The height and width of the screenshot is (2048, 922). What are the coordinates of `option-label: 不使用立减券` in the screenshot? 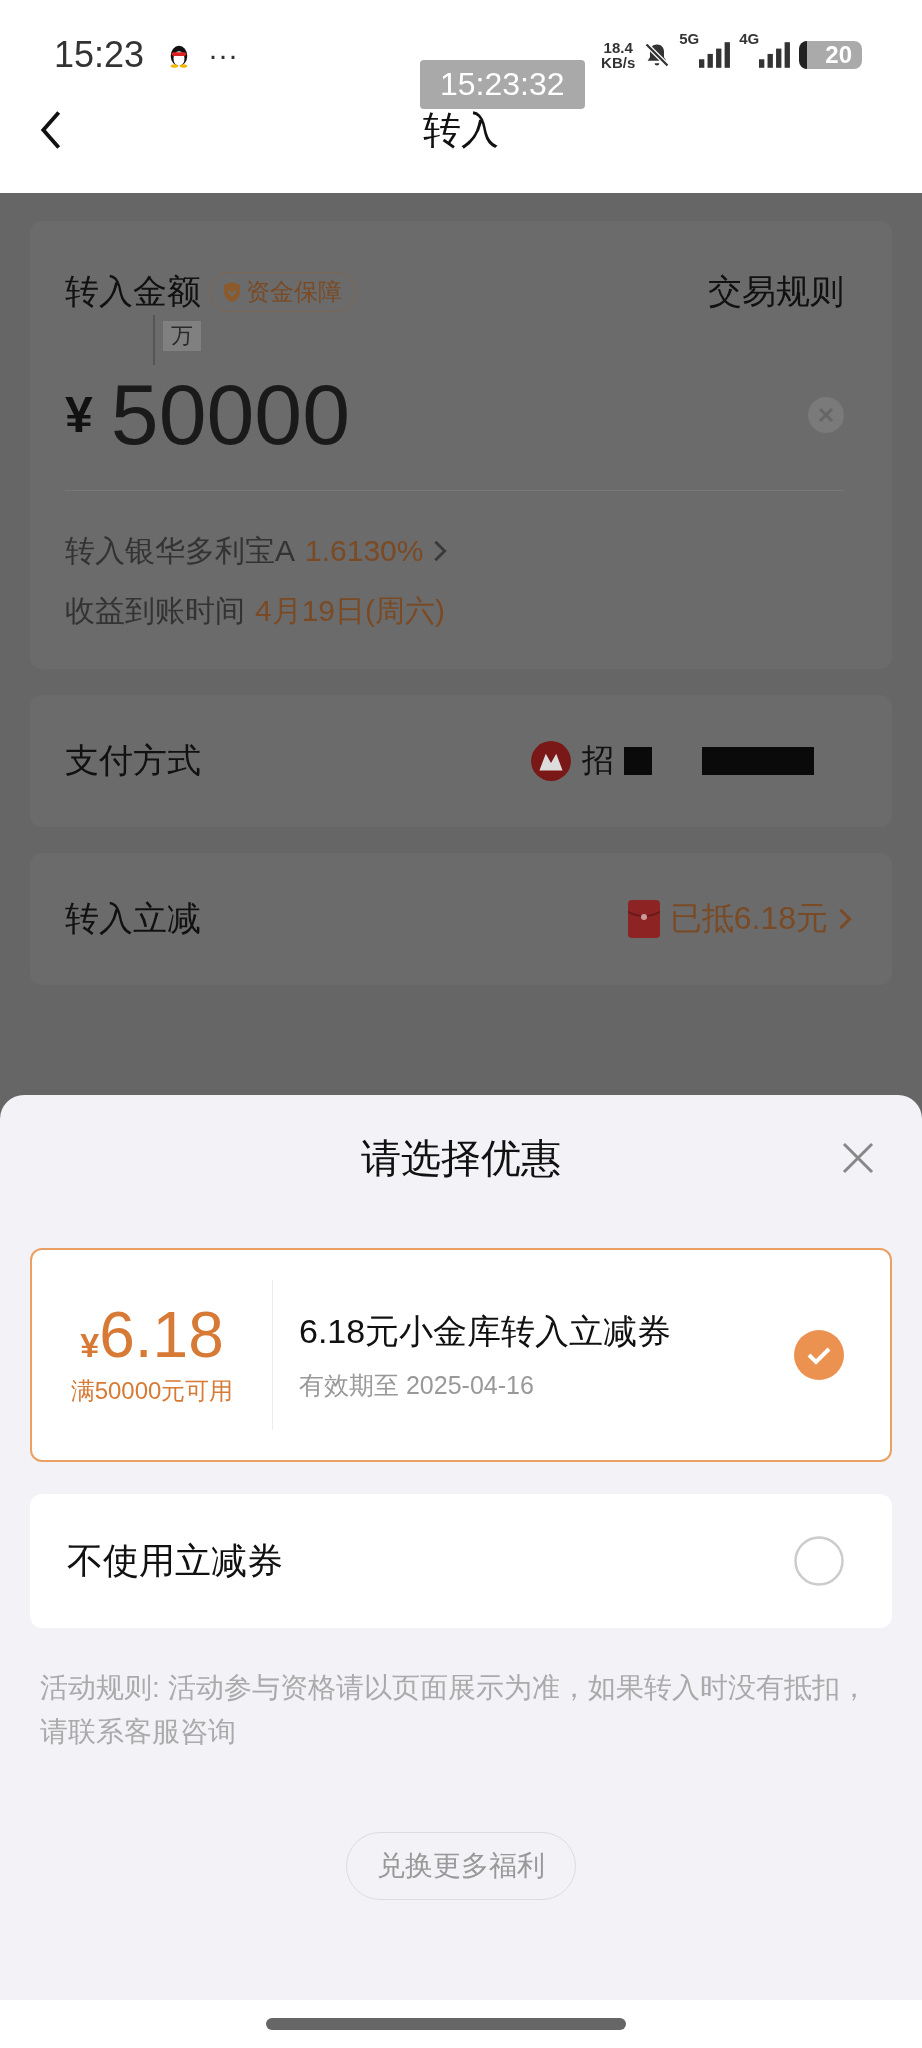 It's located at (175, 1560).